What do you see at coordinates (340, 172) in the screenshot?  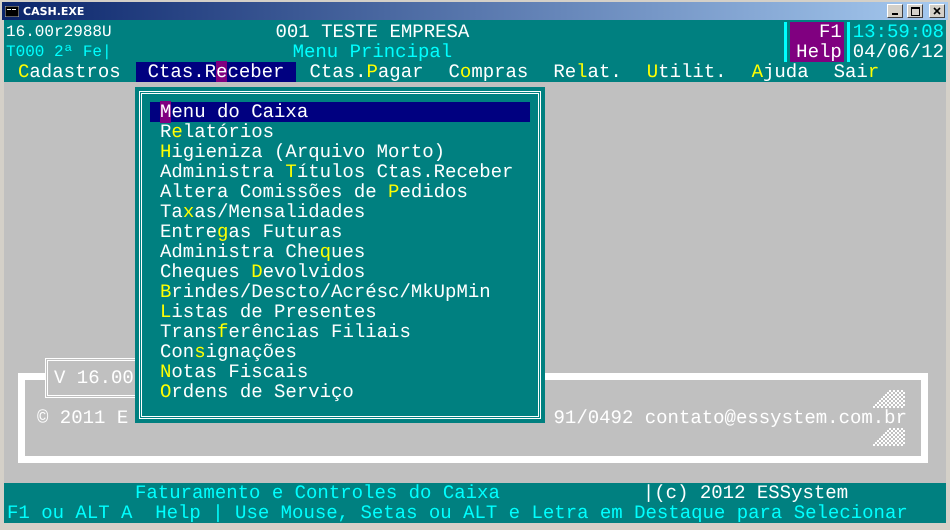 I see `dropdown-menu-item: Administra Títulos Ctas.Receber` at bounding box center [340, 172].